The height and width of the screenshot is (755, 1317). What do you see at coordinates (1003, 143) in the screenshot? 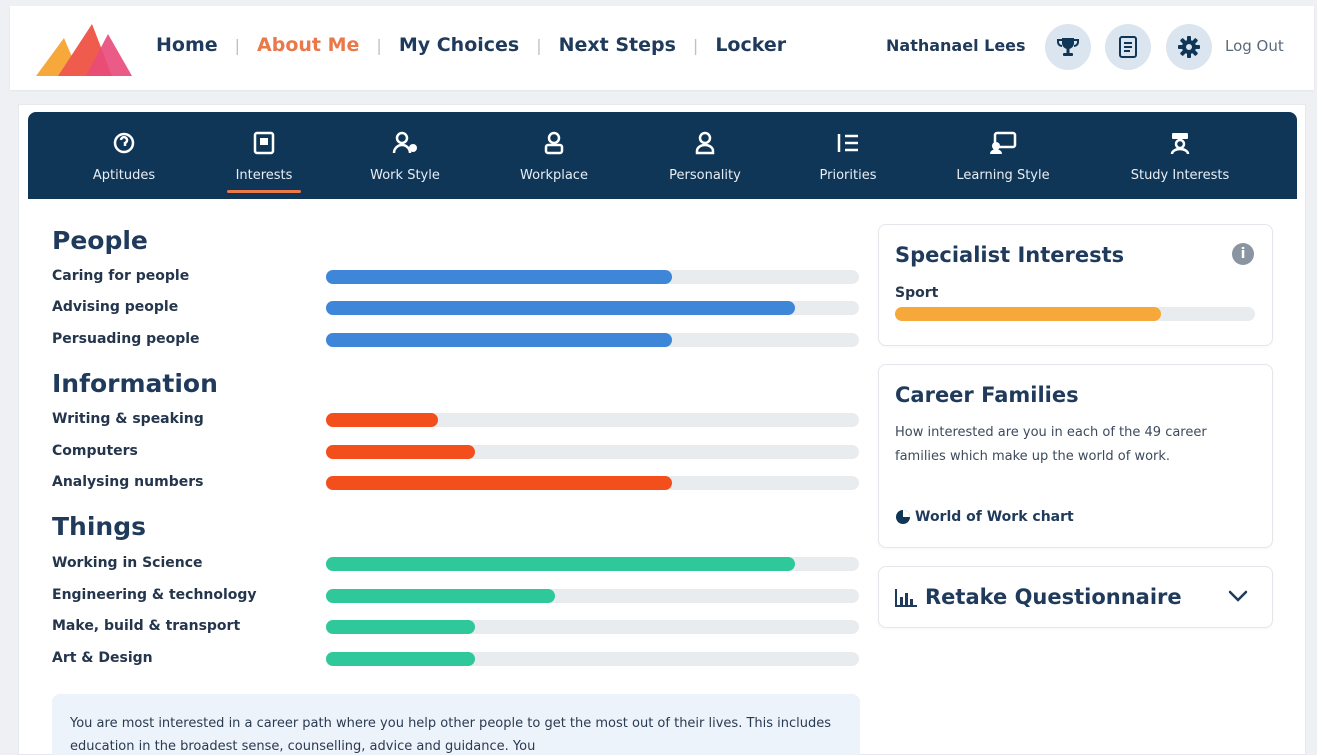
I see `learning-style-icon` at bounding box center [1003, 143].